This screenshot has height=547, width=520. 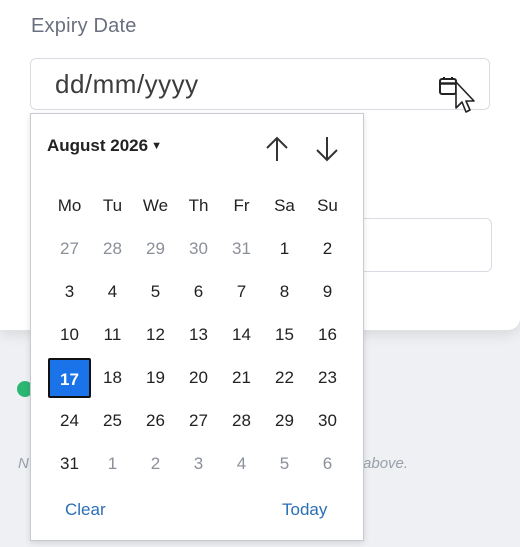 What do you see at coordinates (284, 464) in the screenshot?
I see `calendar-day-outside-month: 5` at bounding box center [284, 464].